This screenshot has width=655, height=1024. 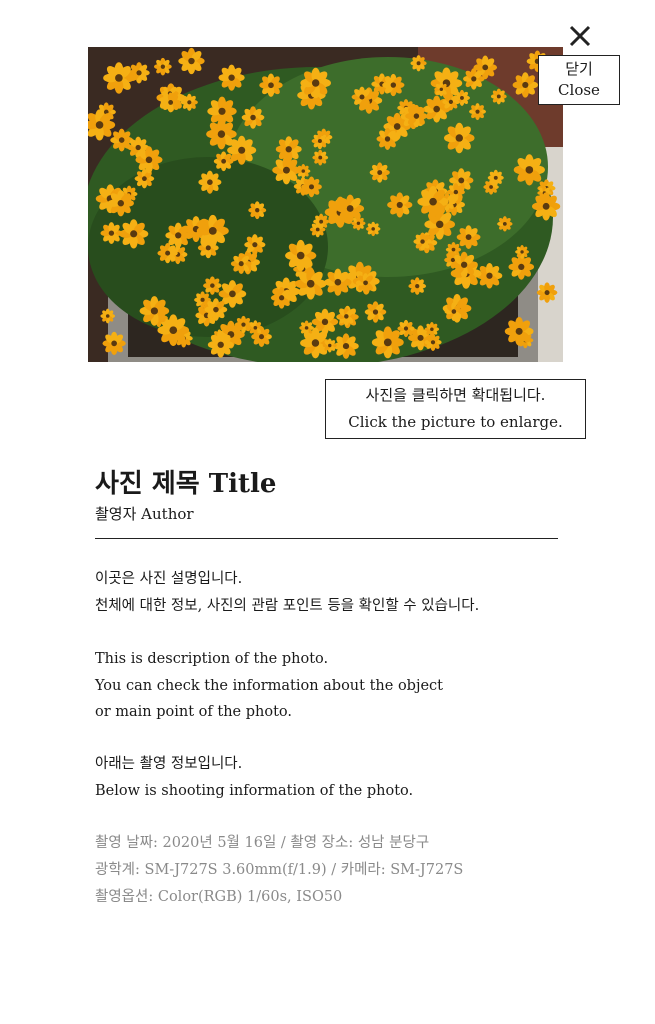 What do you see at coordinates (262, 843) in the screenshot?
I see `shooting-info-line: 촬영 날짜: 2020년 5월 16일 / 촬영 장소: 성남 분당구` at bounding box center [262, 843].